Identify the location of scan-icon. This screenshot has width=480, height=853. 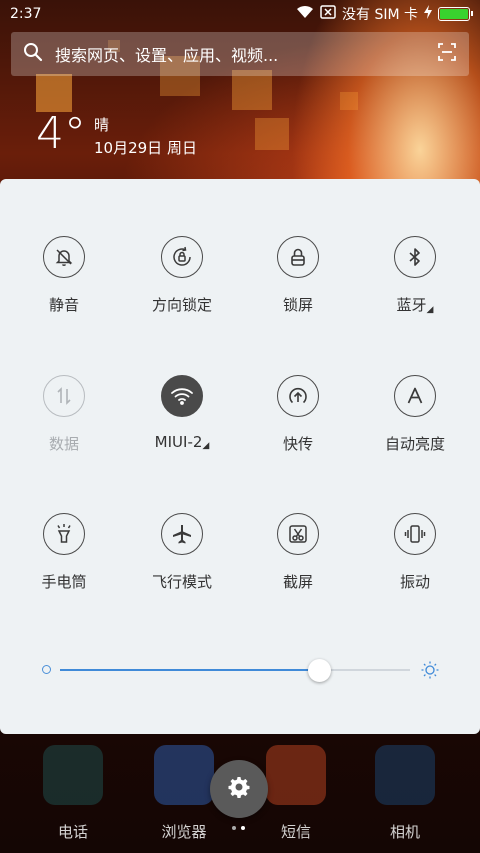
(447, 54).